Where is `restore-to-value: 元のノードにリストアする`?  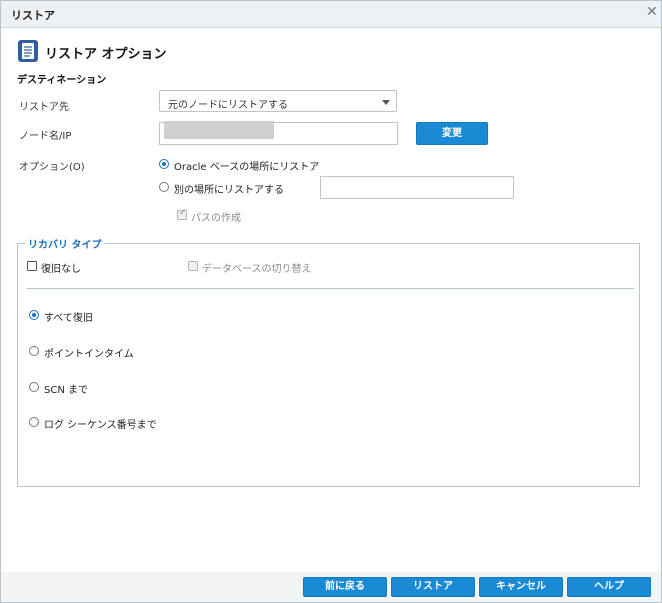 restore-to-value: 元のノードにリストアする is located at coordinates (228, 105).